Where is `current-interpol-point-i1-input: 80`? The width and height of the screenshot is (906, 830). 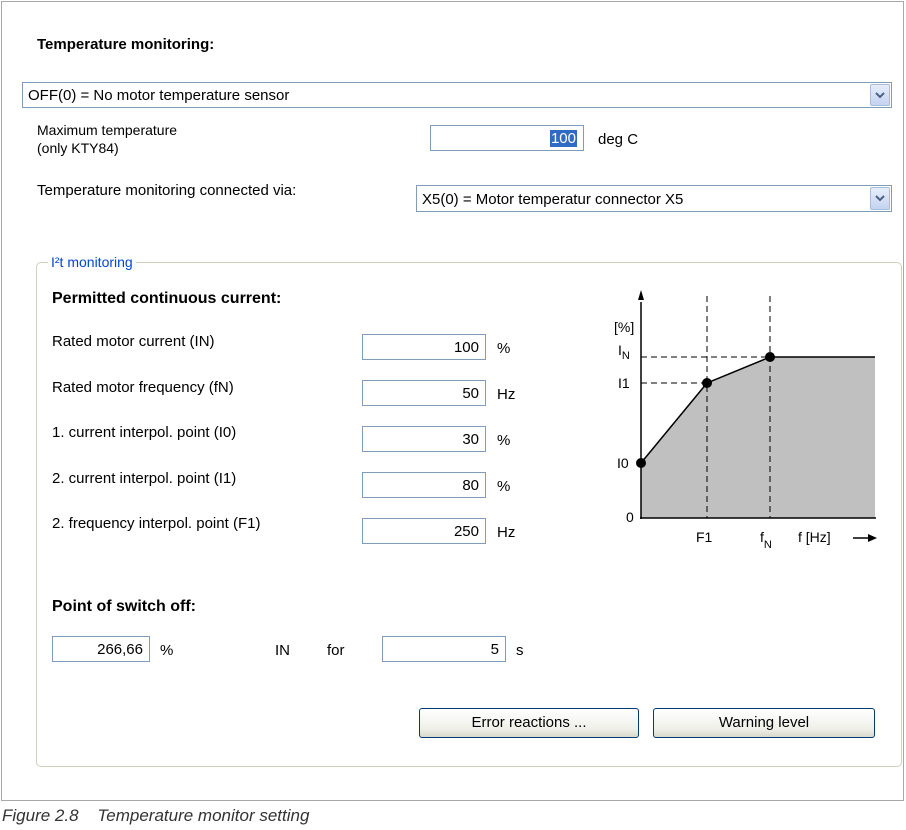
current-interpol-point-i1-input: 80 is located at coordinates (424, 485).